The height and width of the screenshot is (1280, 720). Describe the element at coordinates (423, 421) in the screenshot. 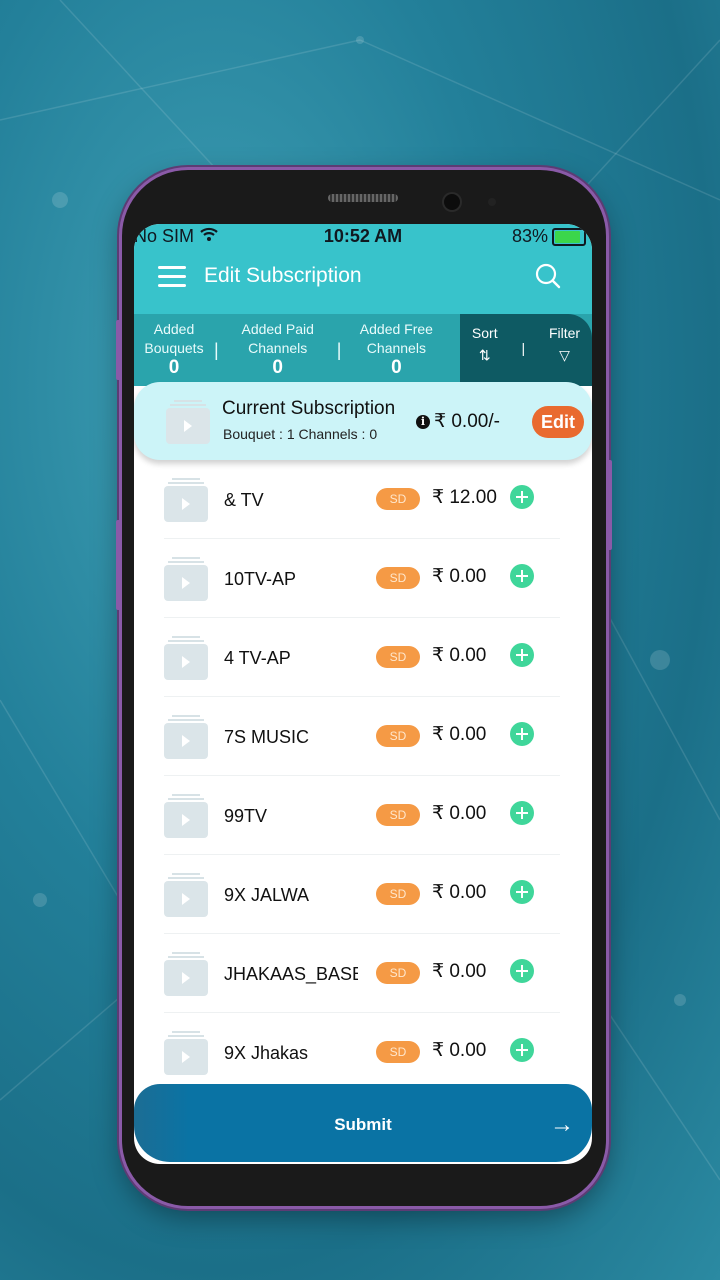

I see `info-icon: i` at that location.